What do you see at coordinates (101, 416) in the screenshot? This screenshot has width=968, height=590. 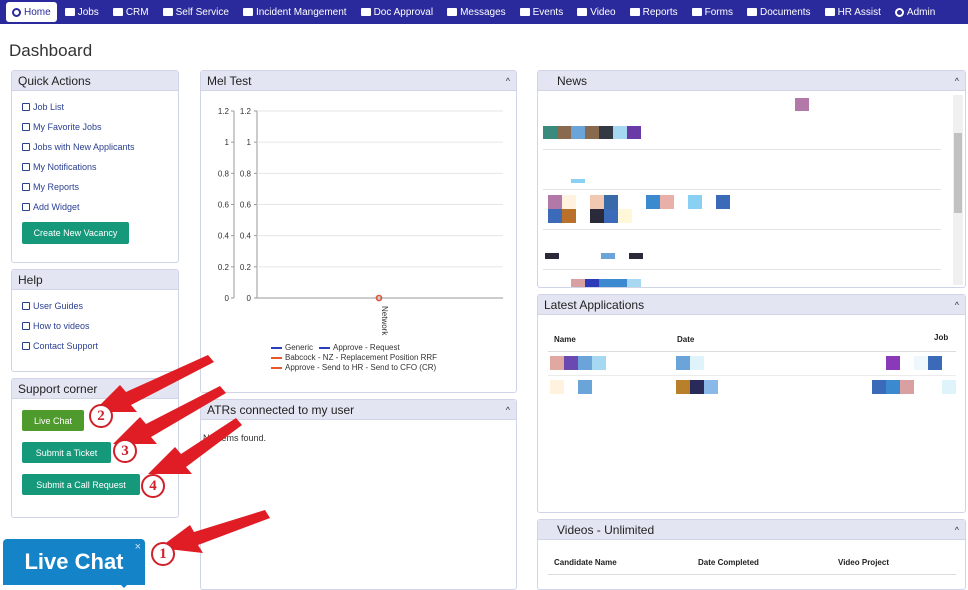 I see `annotation-badge-2: 2` at bounding box center [101, 416].